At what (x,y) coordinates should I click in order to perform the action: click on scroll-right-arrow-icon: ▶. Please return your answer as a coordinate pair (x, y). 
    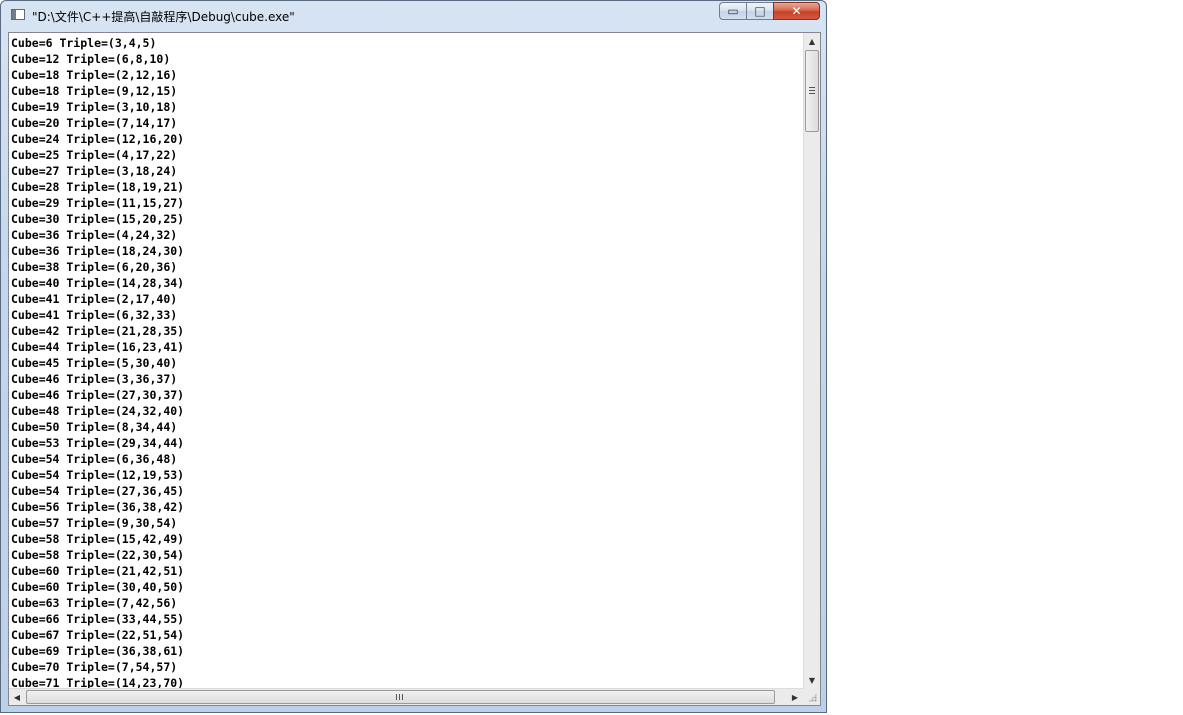
    Looking at the image, I should click on (795, 697).